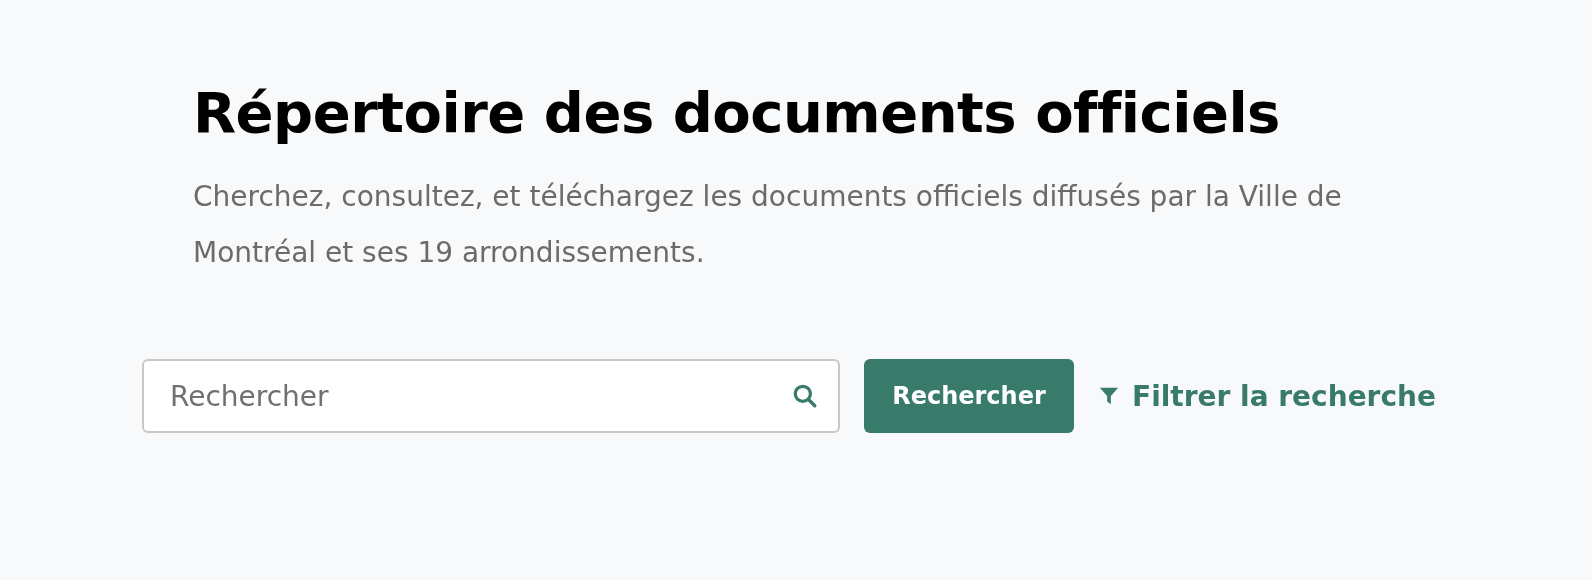  What do you see at coordinates (969, 396) in the screenshot?
I see `search-button: Rechercher` at bounding box center [969, 396].